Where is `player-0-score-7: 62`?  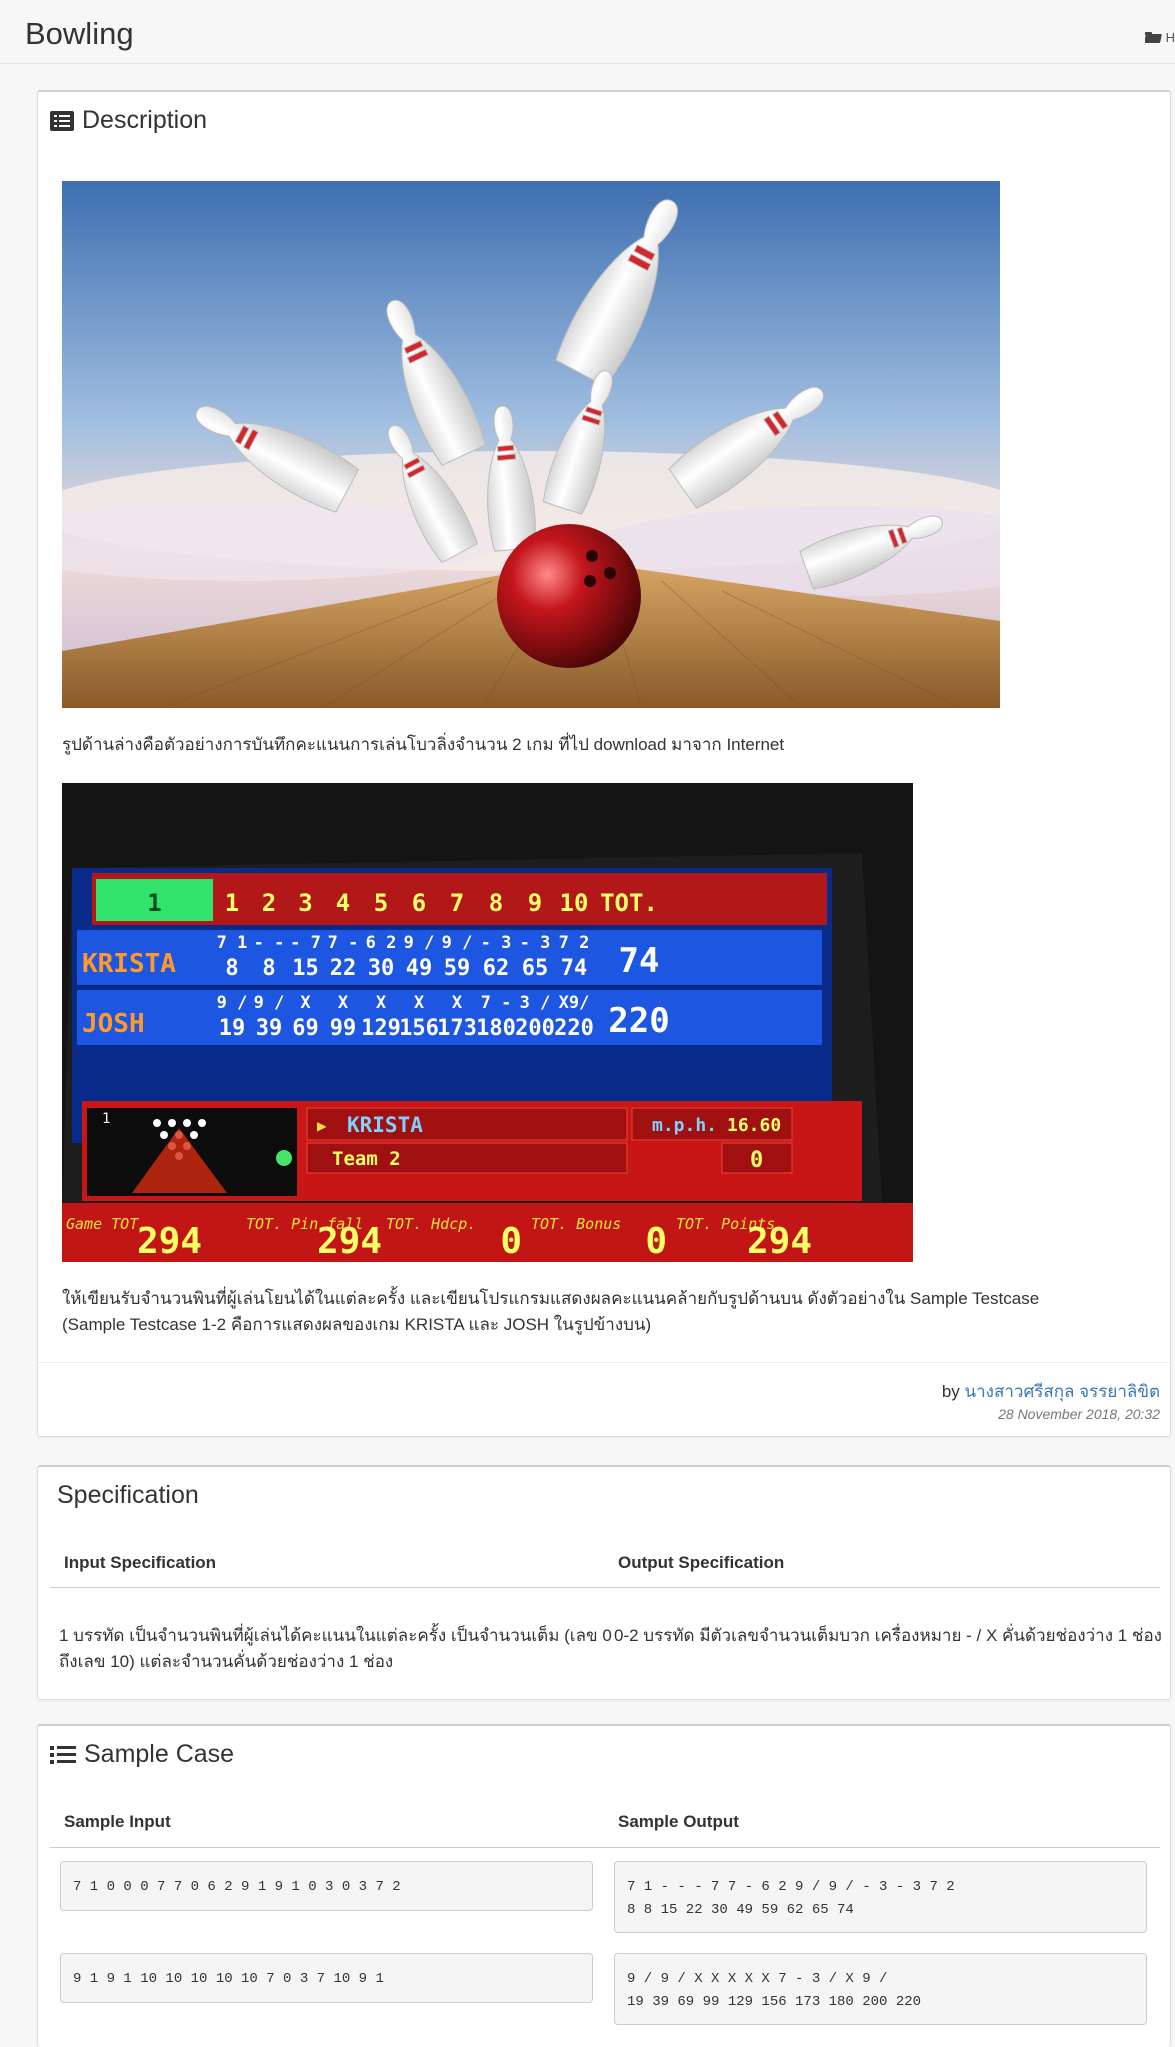 player-0-score-7: 62 is located at coordinates (496, 968).